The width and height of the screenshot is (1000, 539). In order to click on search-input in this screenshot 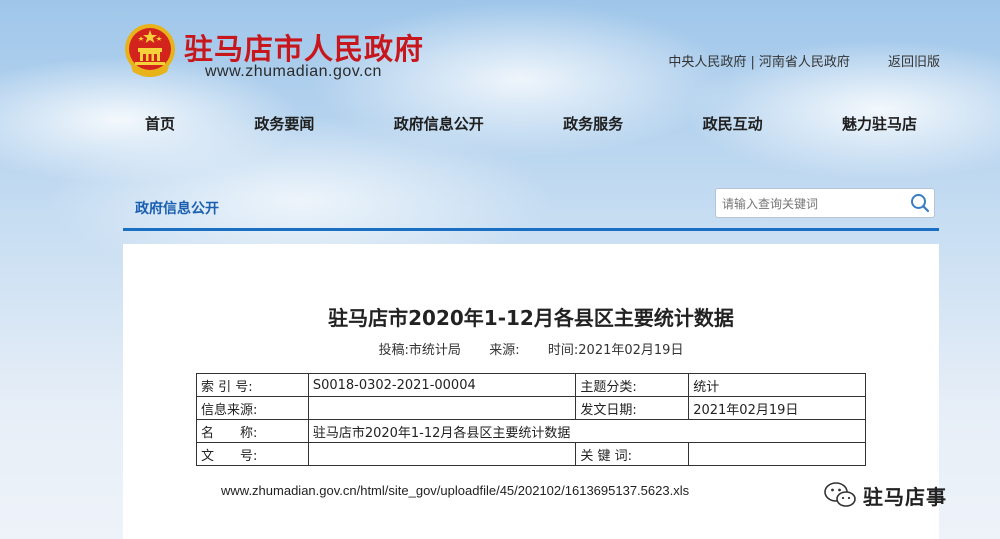, I will do `click(812, 204)`.